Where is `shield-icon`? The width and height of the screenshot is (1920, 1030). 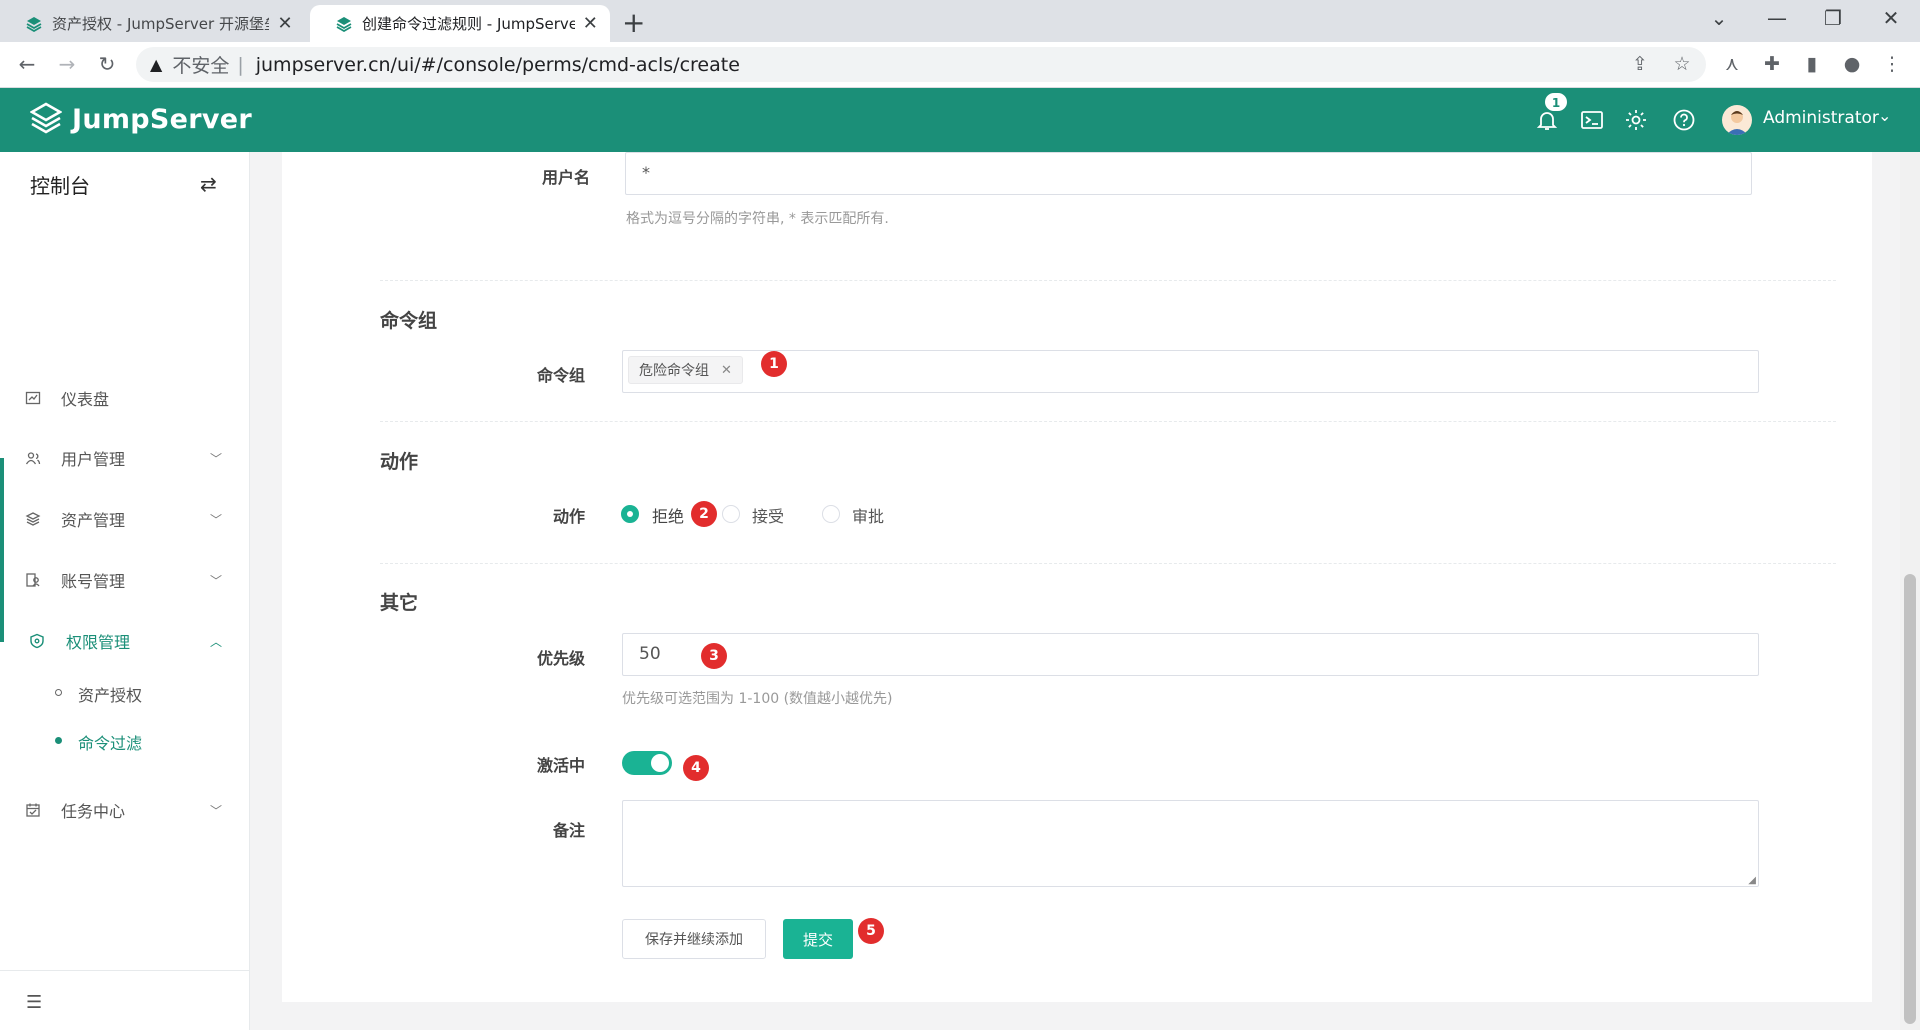
shield-icon is located at coordinates (37, 641).